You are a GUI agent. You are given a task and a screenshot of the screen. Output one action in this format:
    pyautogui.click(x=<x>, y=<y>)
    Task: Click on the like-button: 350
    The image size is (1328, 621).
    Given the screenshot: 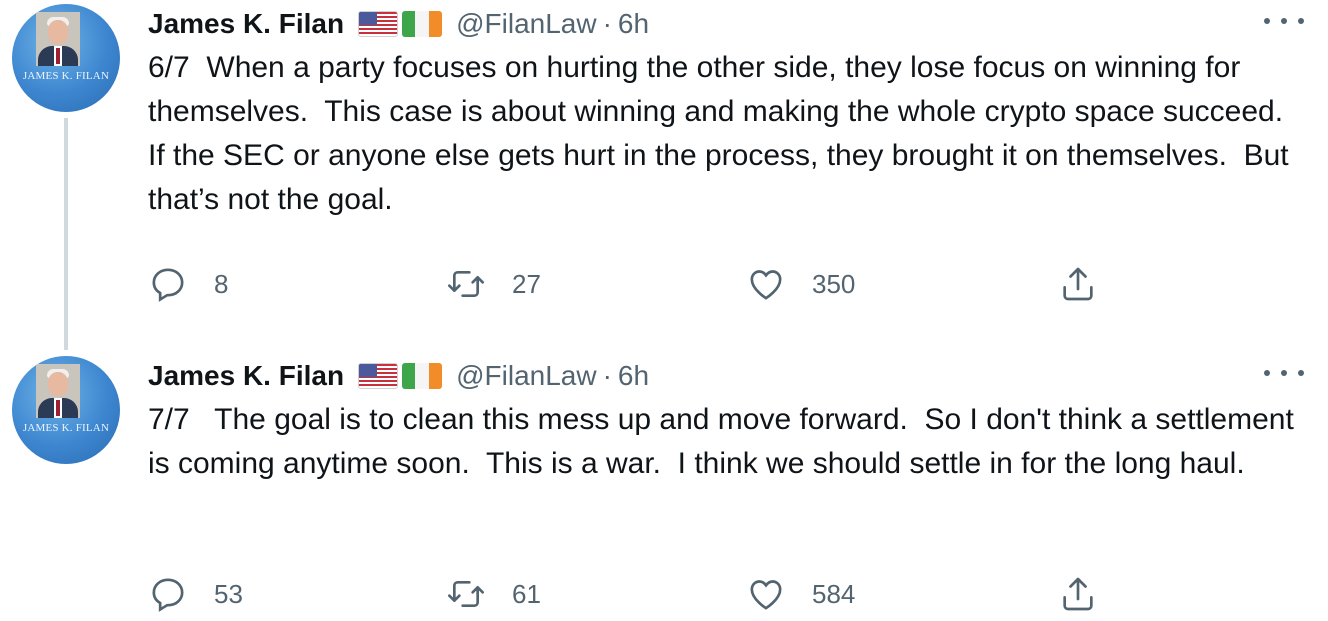 What is the action you would take?
    pyautogui.click(x=800, y=284)
    